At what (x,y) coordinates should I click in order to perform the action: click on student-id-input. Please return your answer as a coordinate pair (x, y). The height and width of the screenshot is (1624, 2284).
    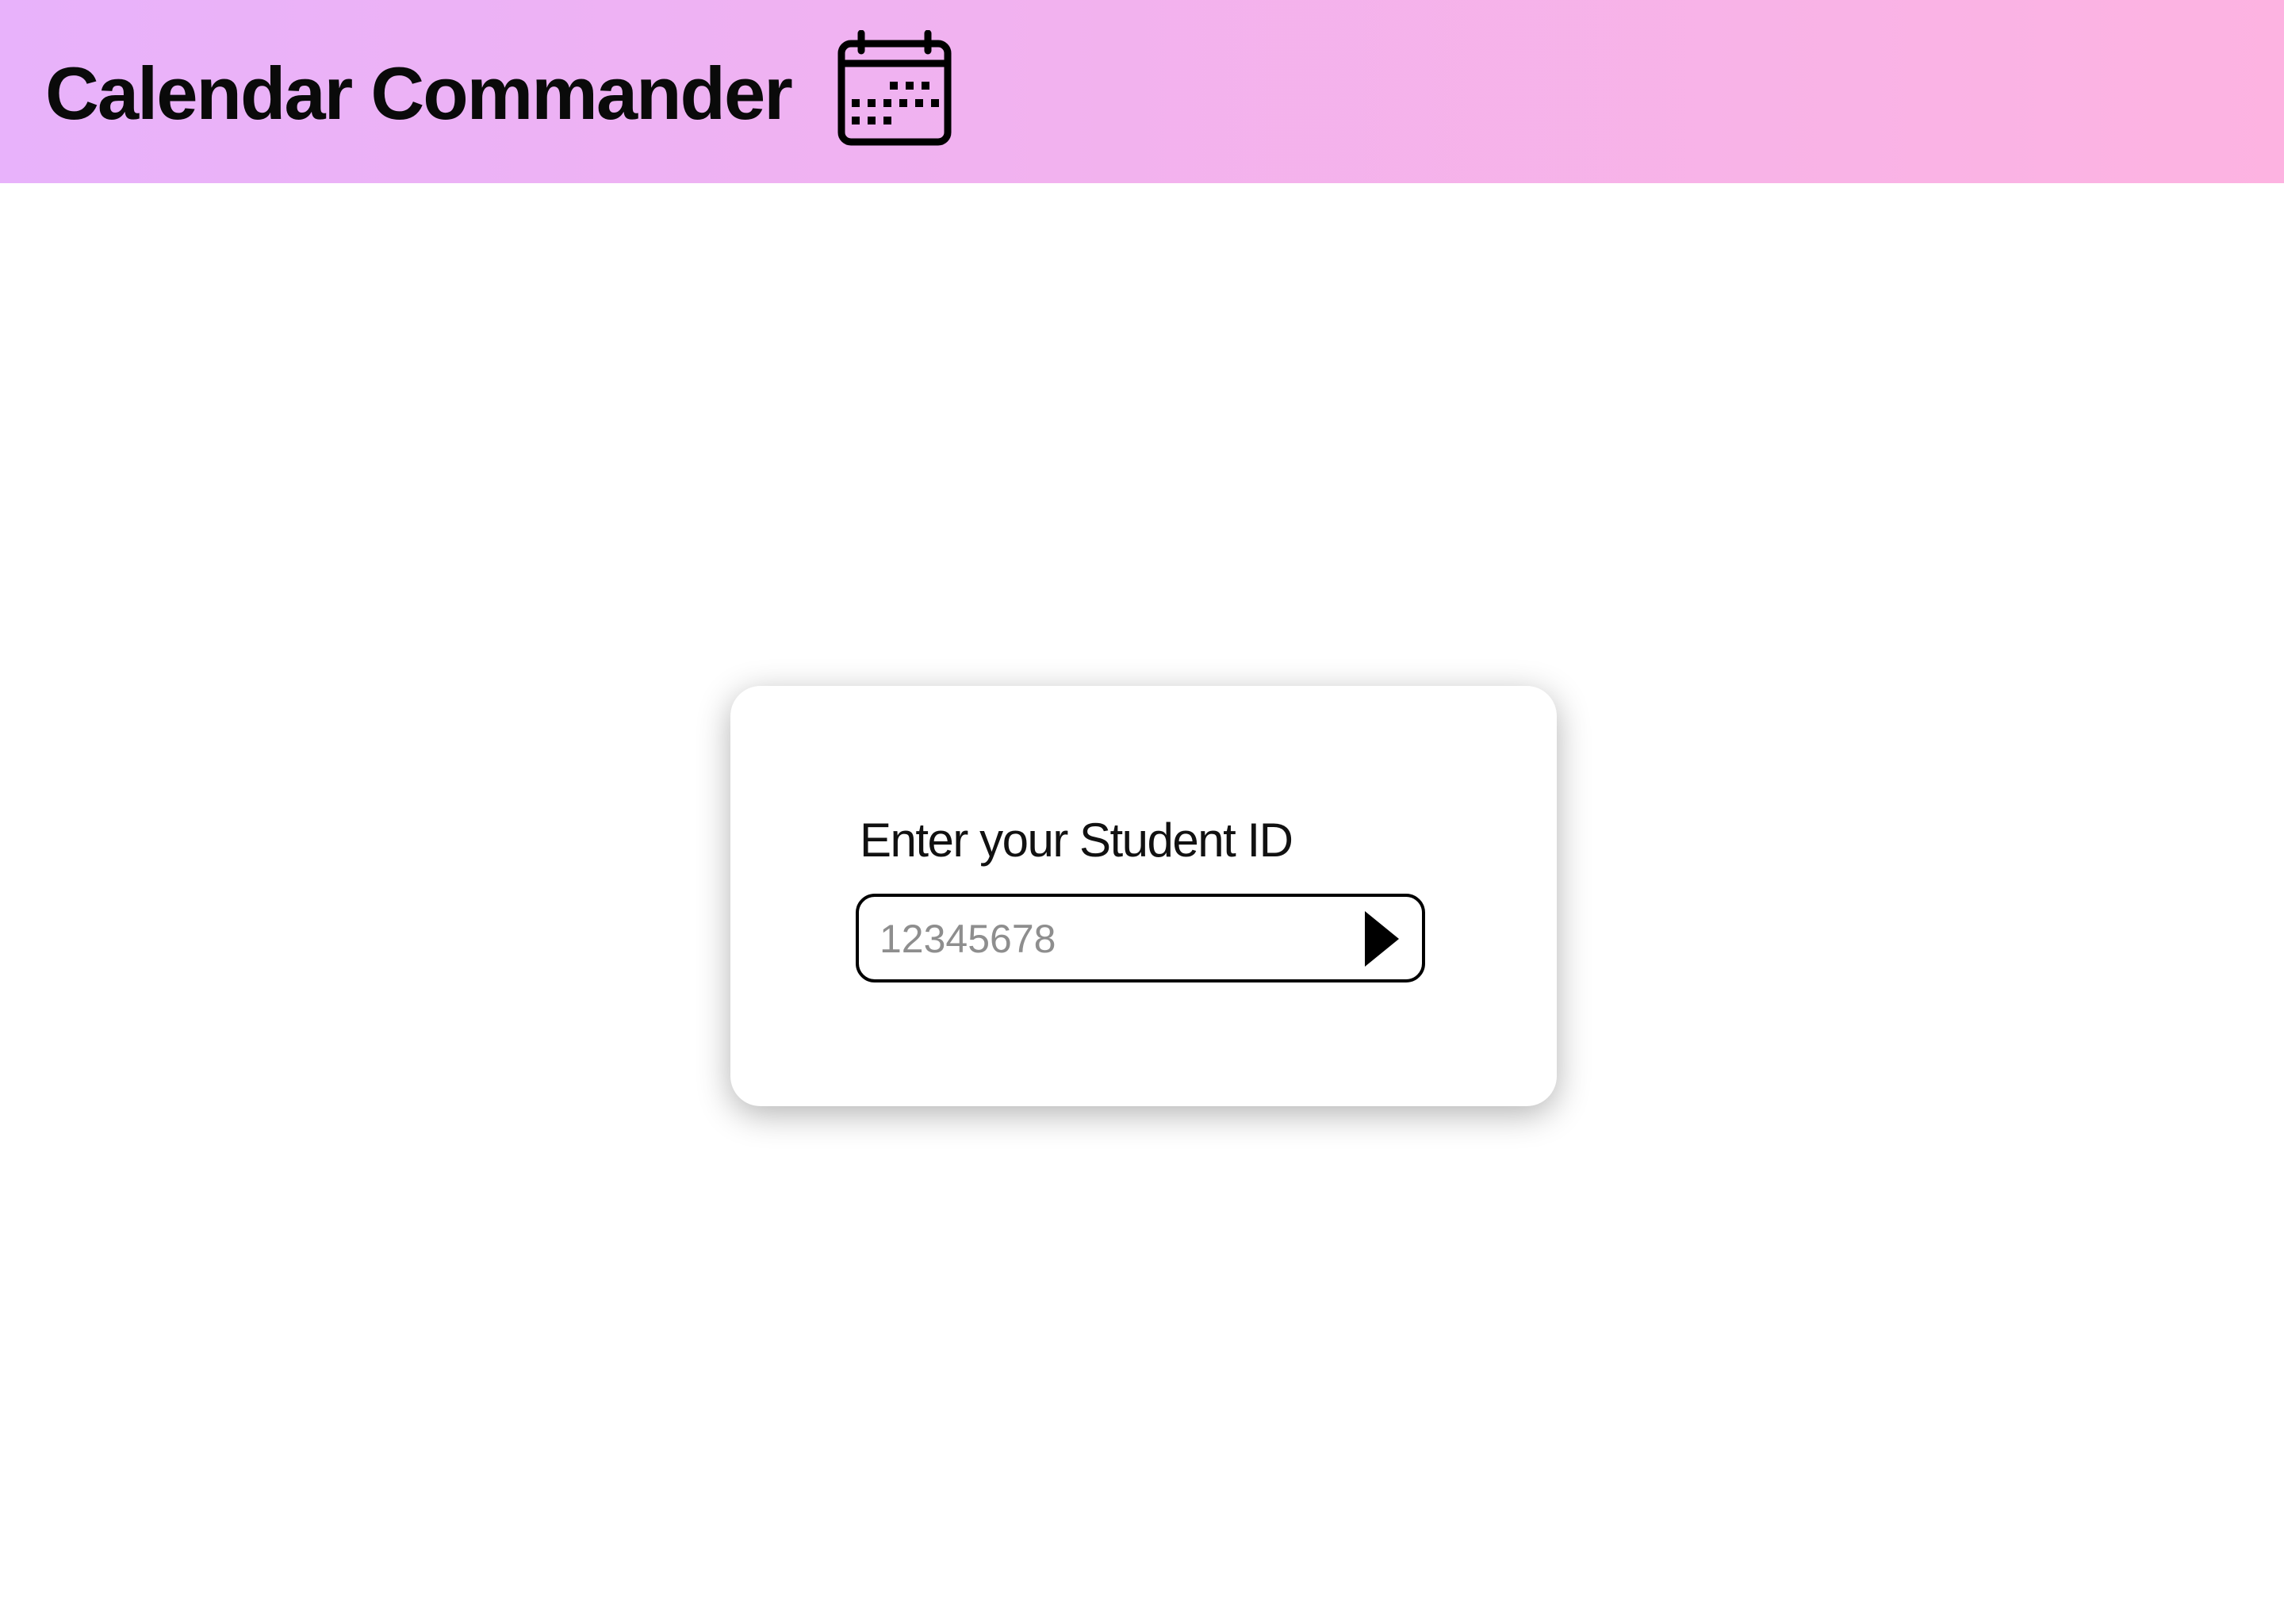
    Looking at the image, I should click on (1101, 939).